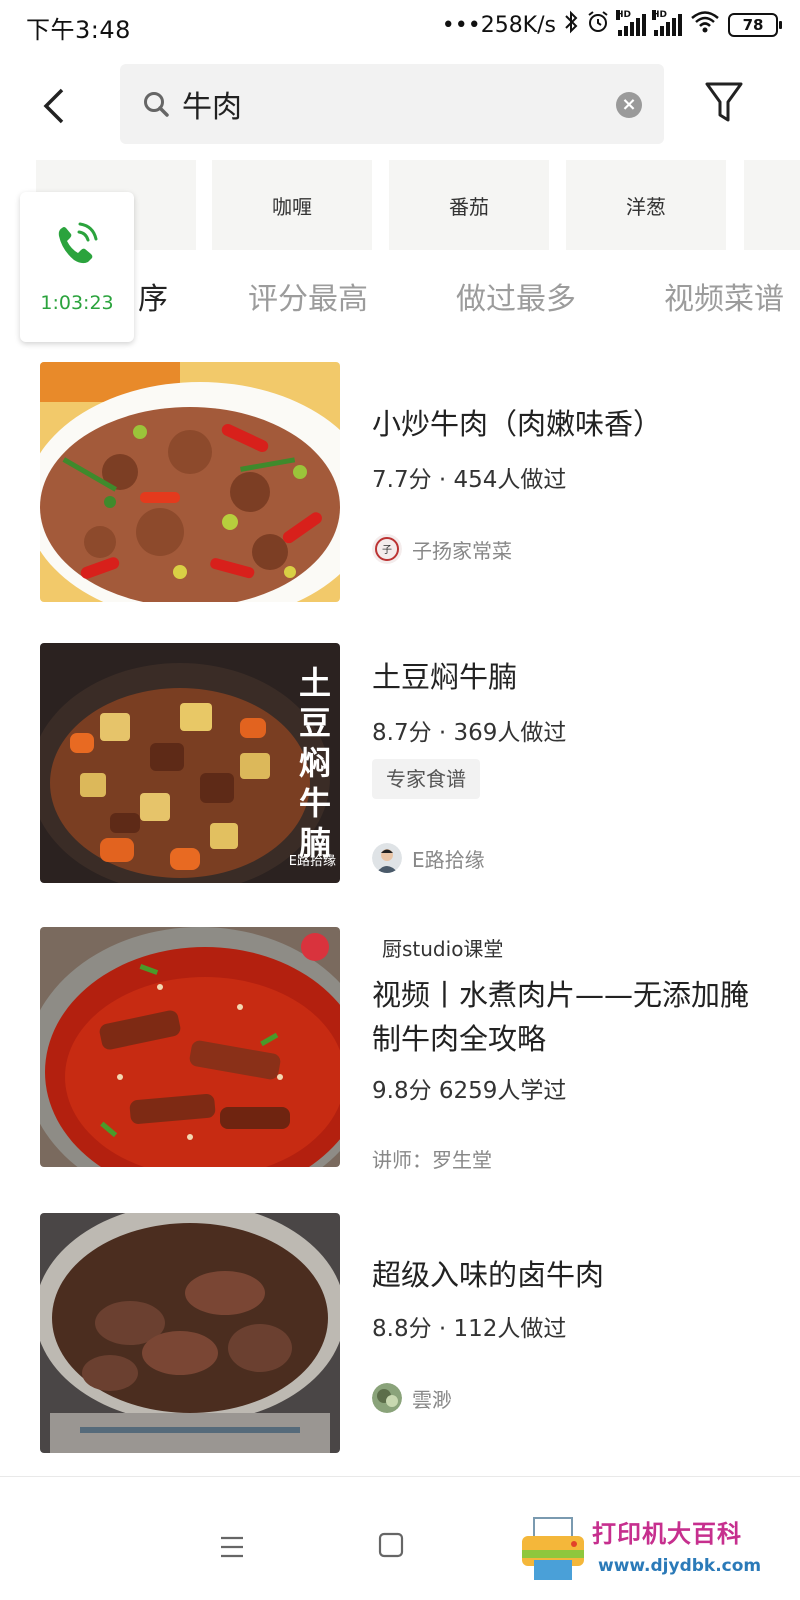  What do you see at coordinates (462, 550) in the screenshot?
I see `author-name: 子扬家常菜` at bounding box center [462, 550].